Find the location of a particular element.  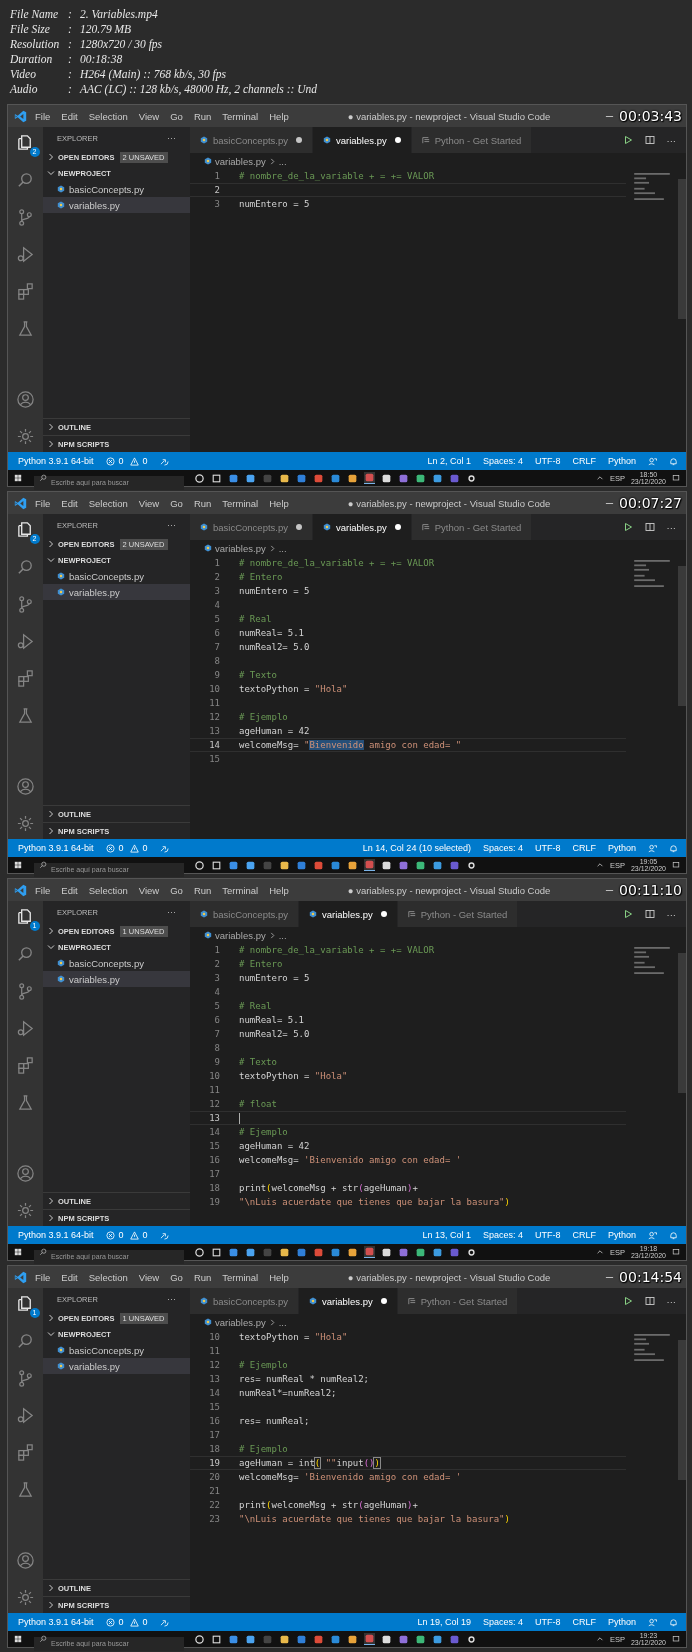

menu-item: Selection is located at coordinates (108, 503).